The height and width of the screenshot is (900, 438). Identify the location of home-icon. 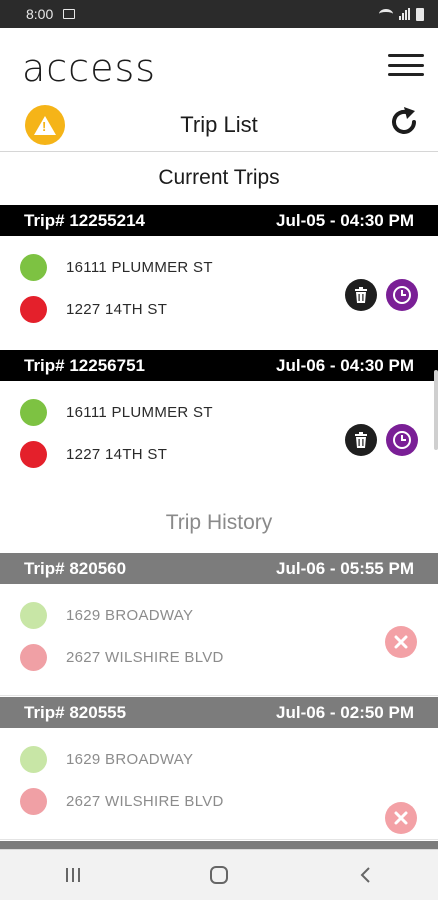
(219, 875).